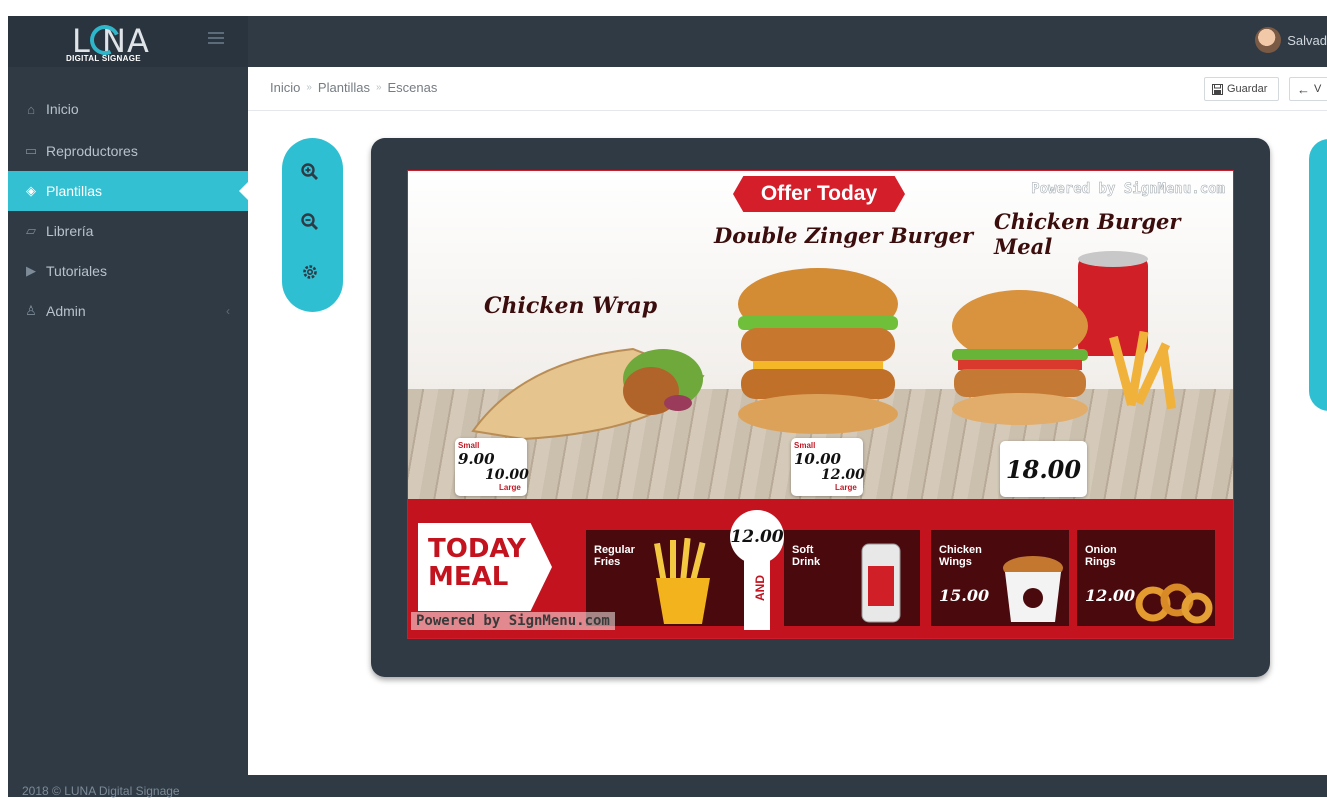 This screenshot has height=798, width=1327. I want to click on zinger-title: Double Zinger Burger, so click(844, 235).